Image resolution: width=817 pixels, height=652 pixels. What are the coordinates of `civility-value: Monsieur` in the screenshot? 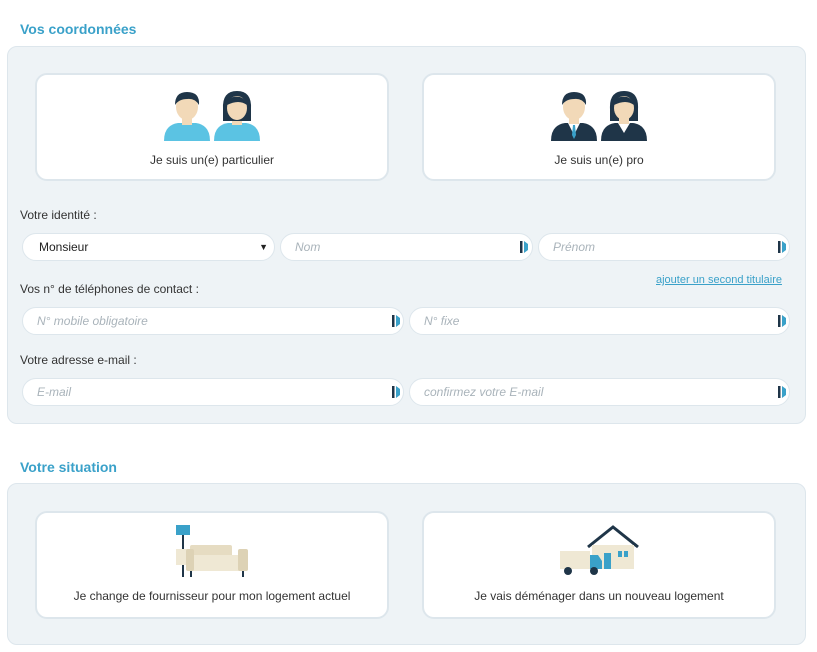 It's located at (64, 247).